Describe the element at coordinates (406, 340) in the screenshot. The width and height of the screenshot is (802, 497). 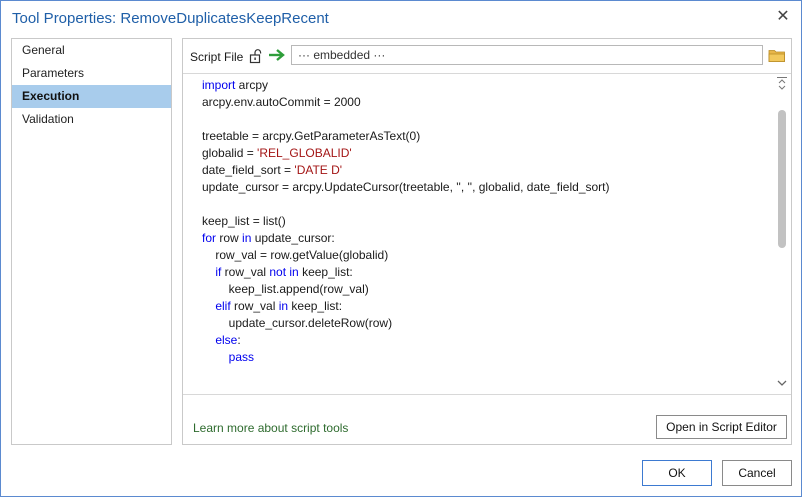
I see `code-line: else:` at that location.